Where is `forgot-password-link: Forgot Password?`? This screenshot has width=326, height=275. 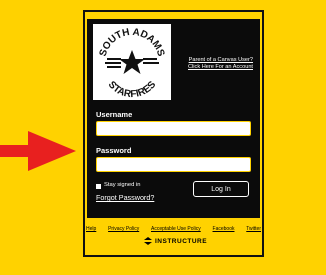
forgot-password-link: Forgot Password? is located at coordinates (125, 197).